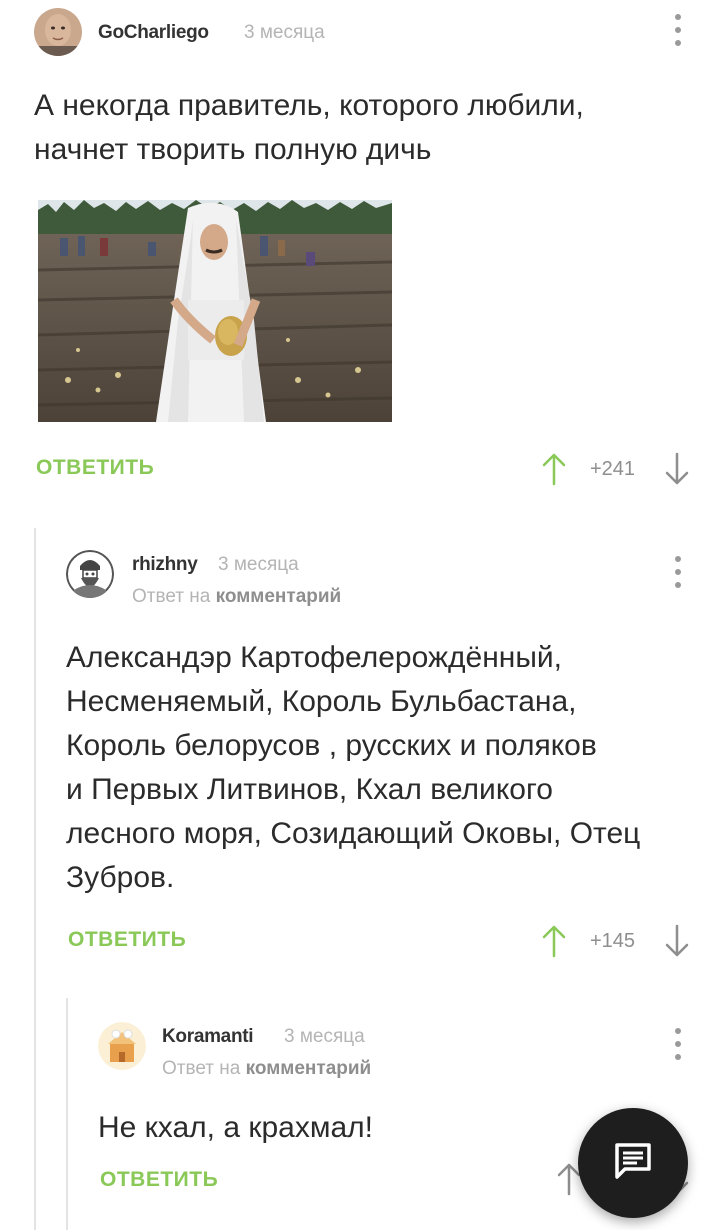 The image size is (720, 1230). I want to click on comment-text-line: Не кхал, а крахмал!, so click(235, 1127).